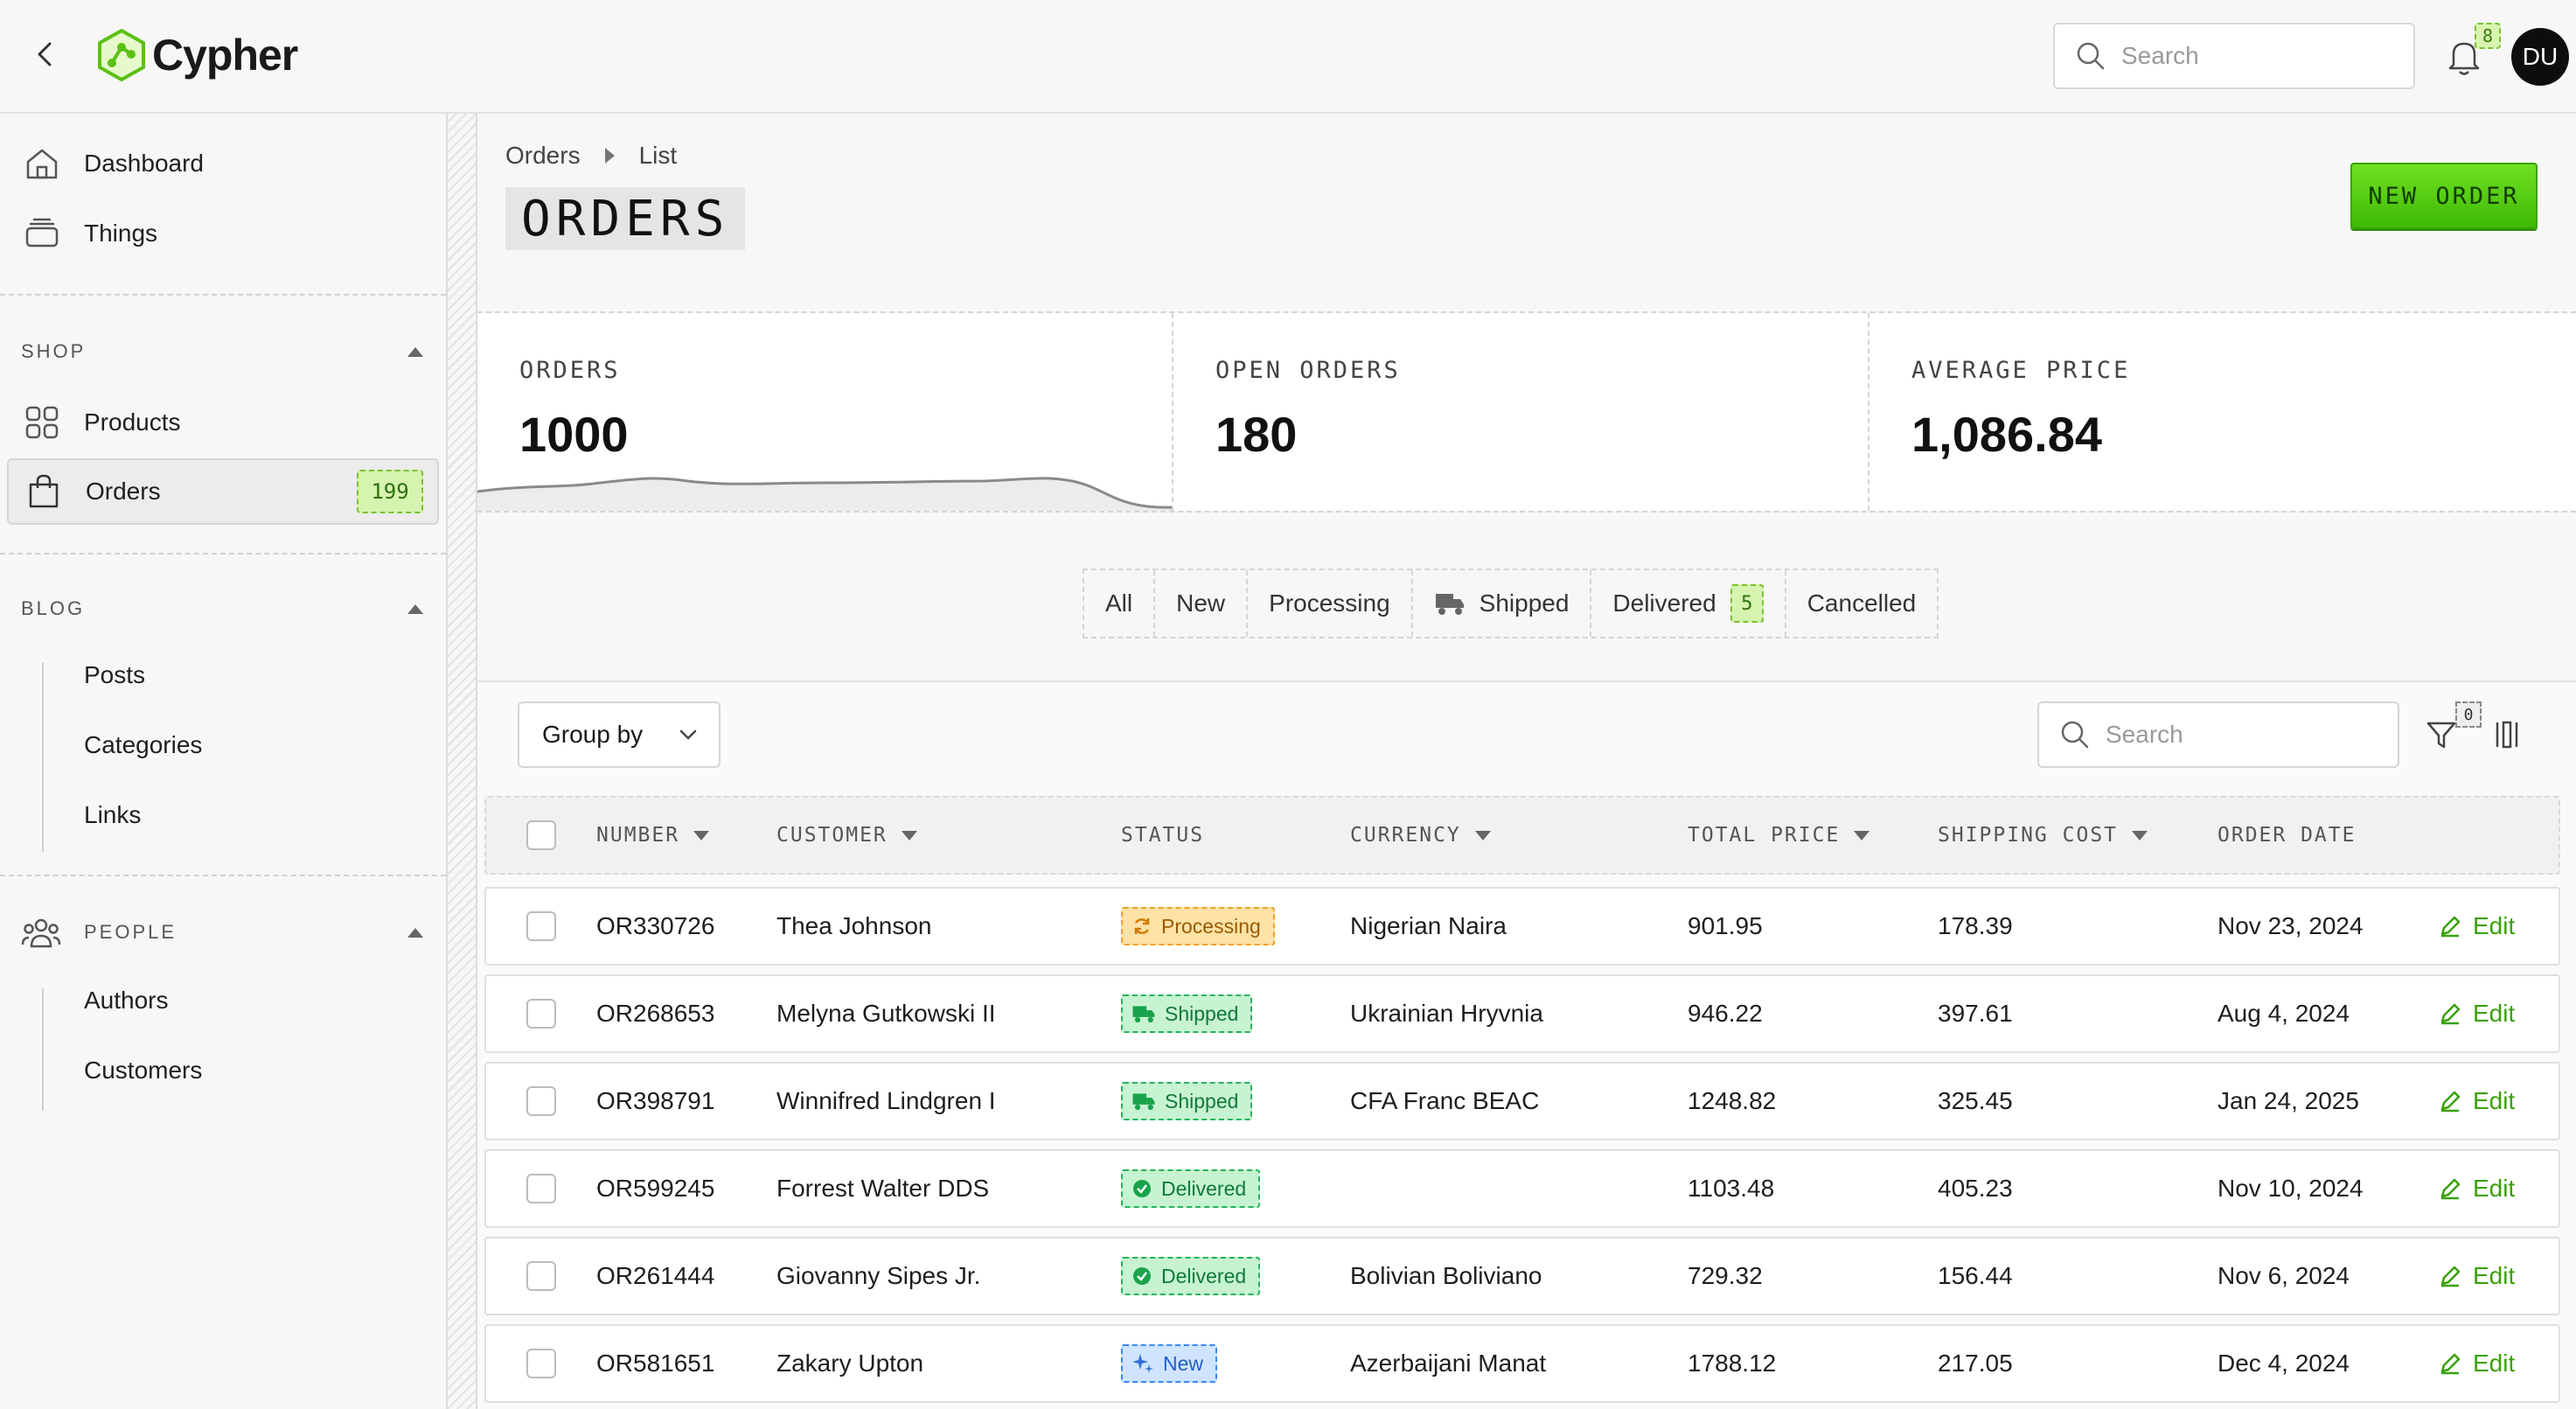 This screenshot has width=2576, height=1409. I want to click on sidebar-resize-handle, so click(461, 761).